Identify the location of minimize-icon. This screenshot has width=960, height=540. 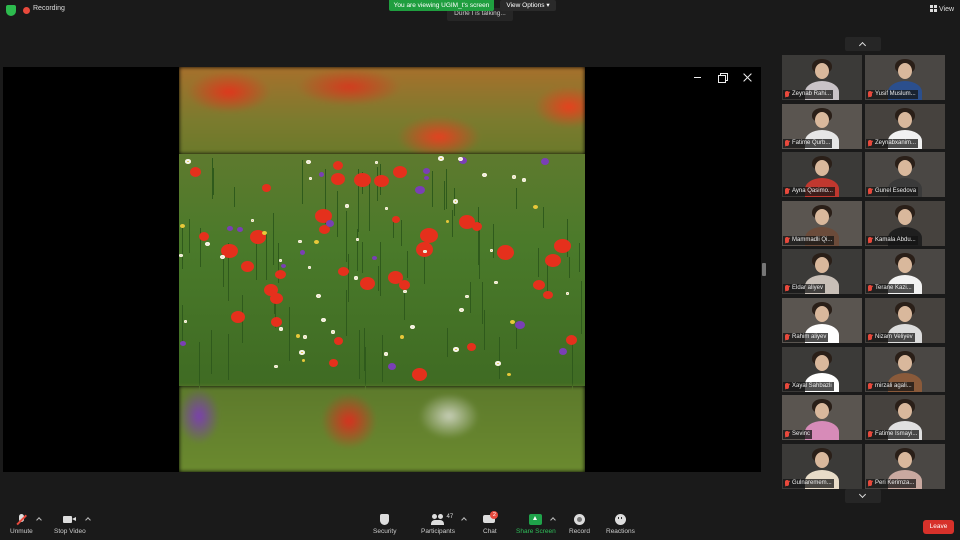
(697, 77).